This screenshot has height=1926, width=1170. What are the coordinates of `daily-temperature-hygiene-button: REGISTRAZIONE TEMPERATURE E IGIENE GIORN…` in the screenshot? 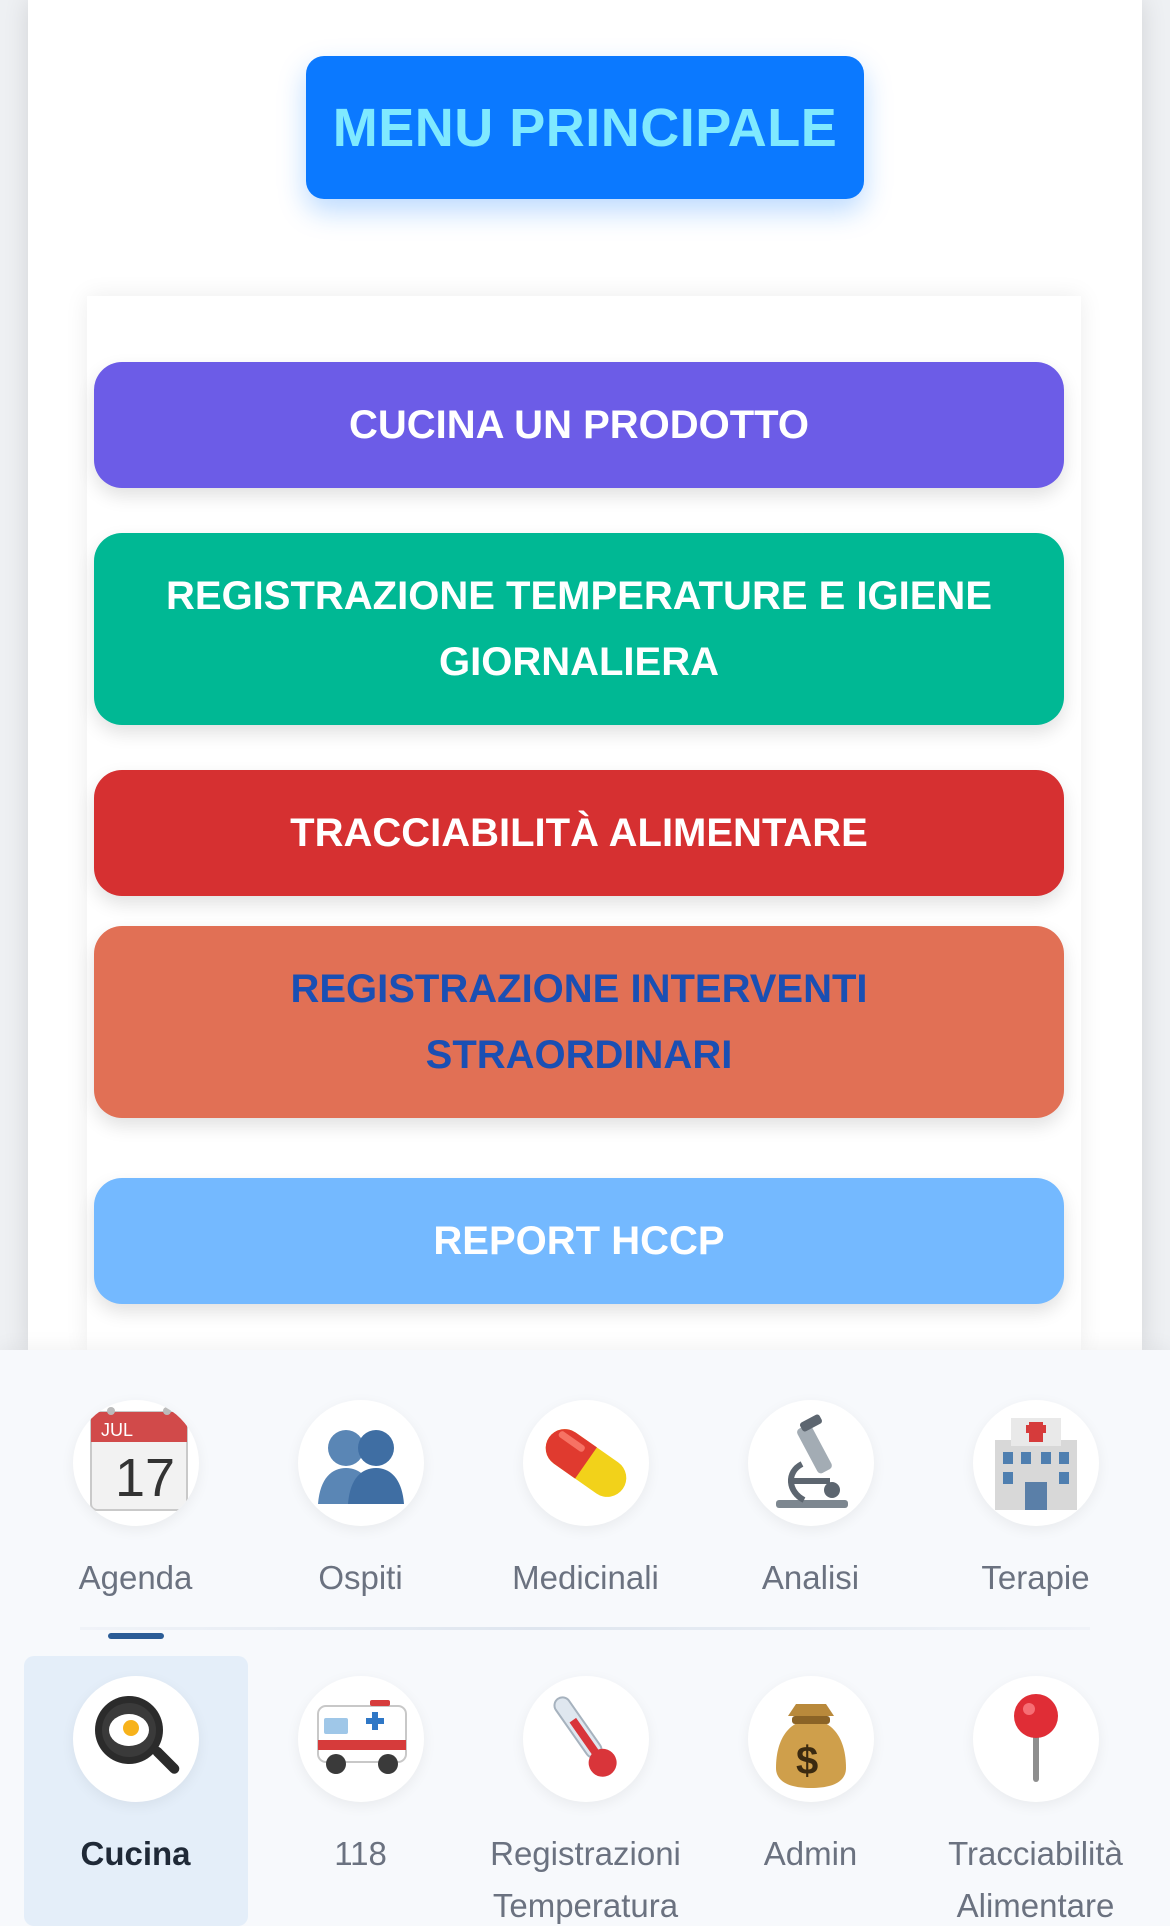 It's located at (579, 629).